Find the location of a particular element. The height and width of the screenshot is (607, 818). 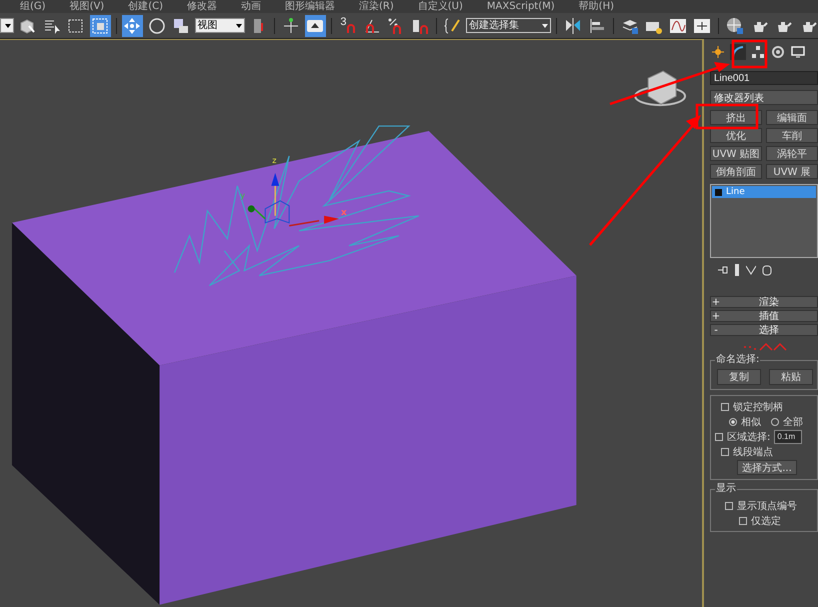

menu-item: 帮助(H) is located at coordinates (596, 6).